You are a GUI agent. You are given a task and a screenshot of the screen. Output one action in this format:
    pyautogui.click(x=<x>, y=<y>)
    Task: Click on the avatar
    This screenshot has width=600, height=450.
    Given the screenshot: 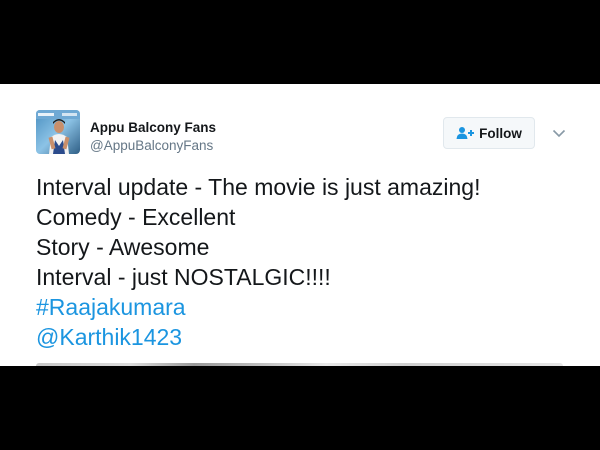 What is the action you would take?
    pyautogui.click(x=58, y=132)
    